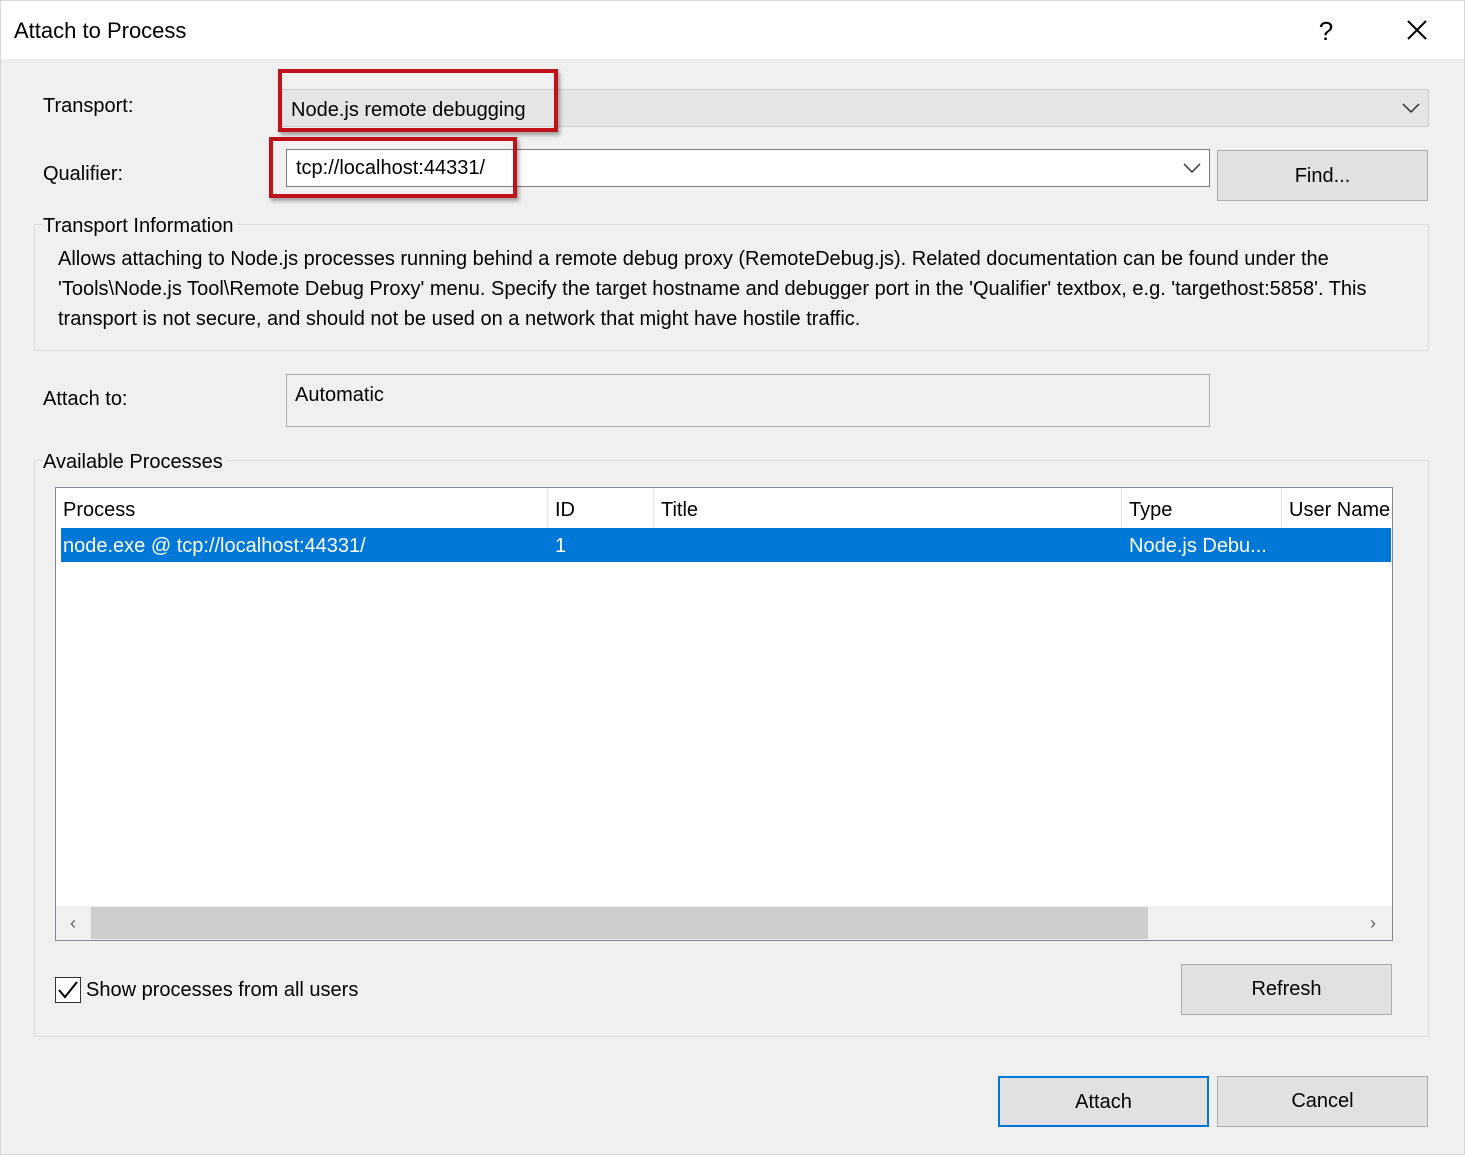 Image resolution: width=1465 pixels, height=1155 pixels. What do you see at coordinates (601, 508) in the screenshot?
I see `column-header-id: ID` at bounding box center [601, 508].